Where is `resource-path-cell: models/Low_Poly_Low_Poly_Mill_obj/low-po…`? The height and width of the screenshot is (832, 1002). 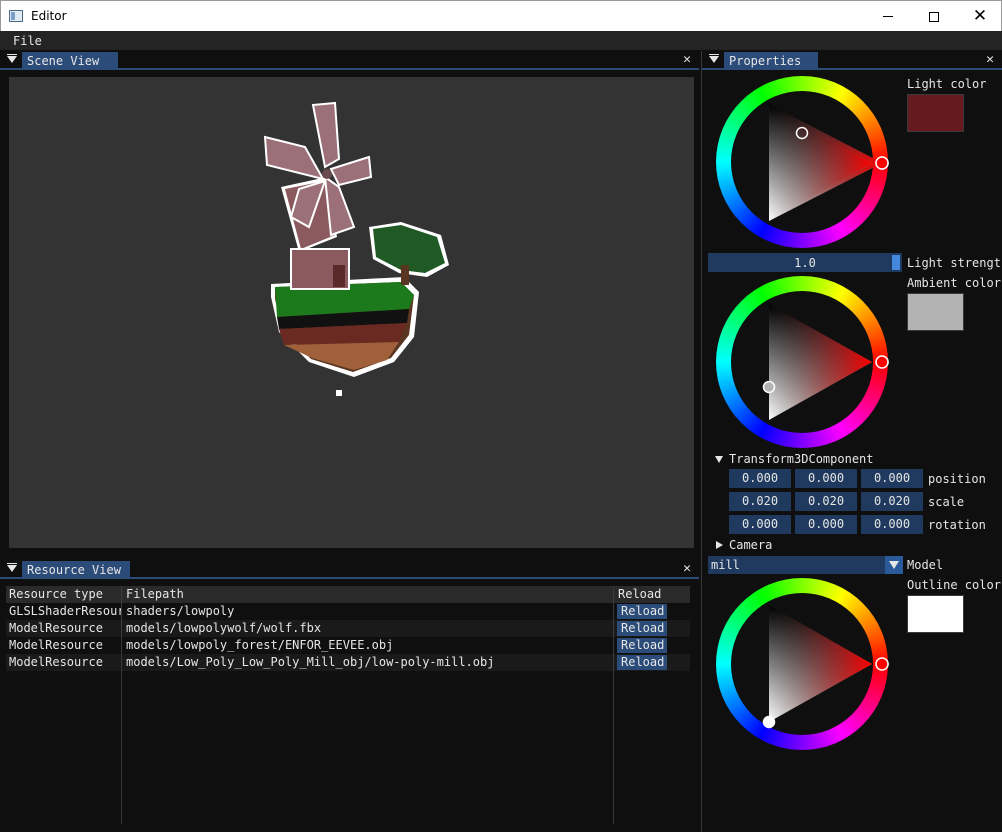 resource-path-cell: models/Low_Poly_Low_Poly_Mill_obj/low-po… is located at coordinates (310, 662).